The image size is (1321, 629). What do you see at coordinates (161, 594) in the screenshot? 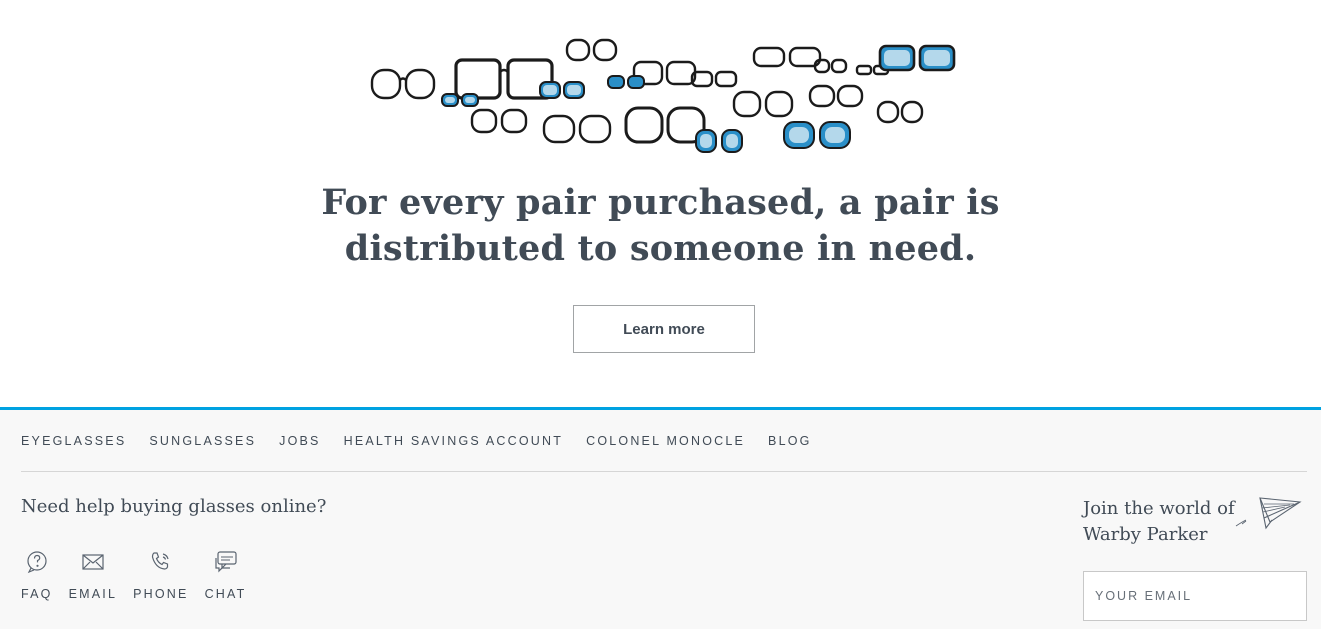
I see `help-phone-label: PHONE` at bounding box center [161, 594].